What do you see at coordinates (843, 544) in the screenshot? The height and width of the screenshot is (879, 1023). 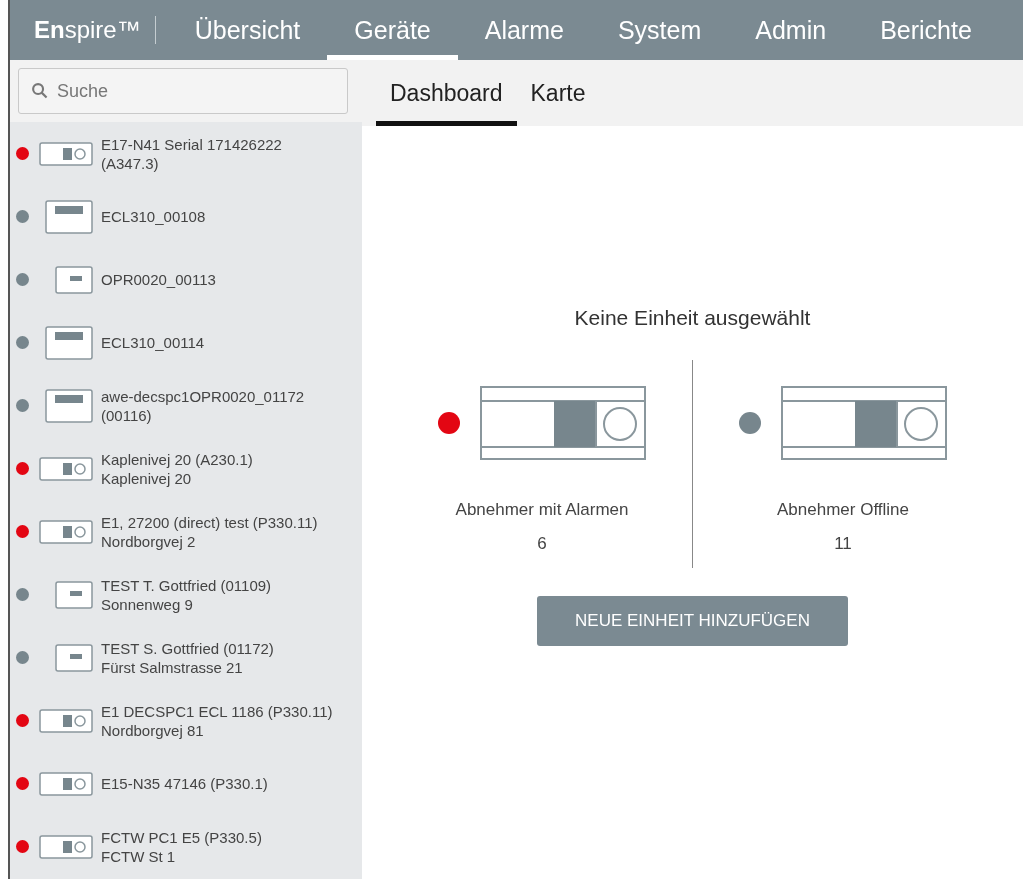 I see `card-count: 11` at bounding box center [843, 544].